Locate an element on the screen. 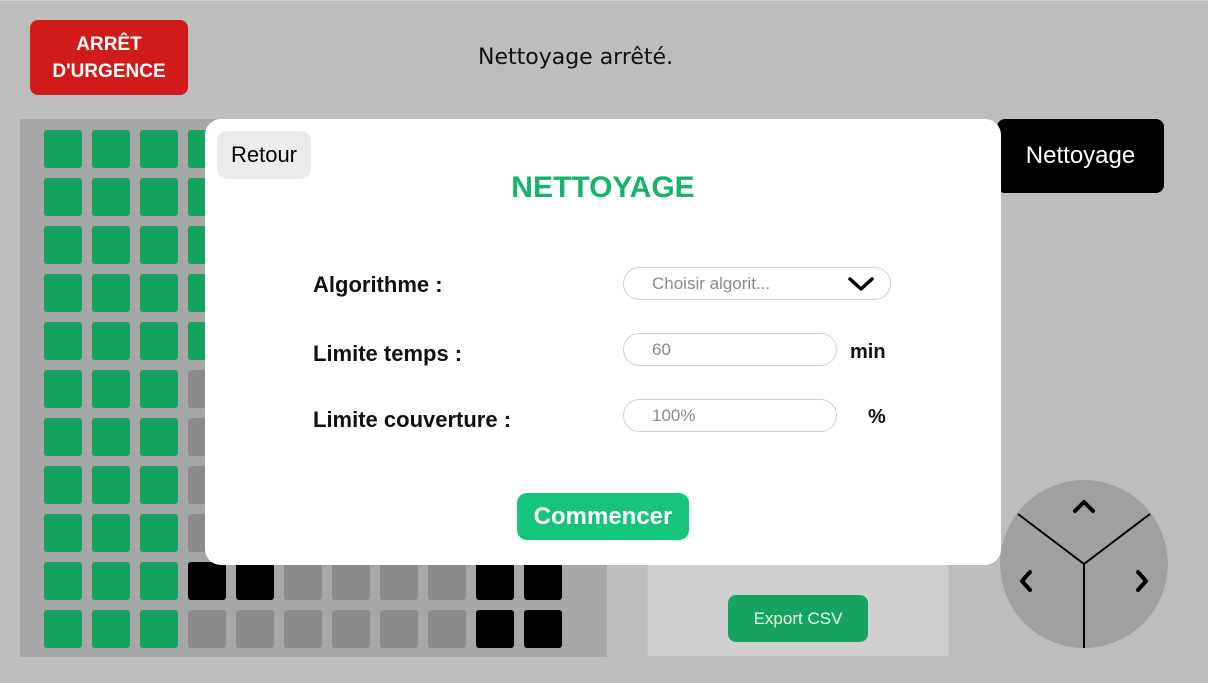  coverage-limit-input: 100% is located at coordinates (730, 415).